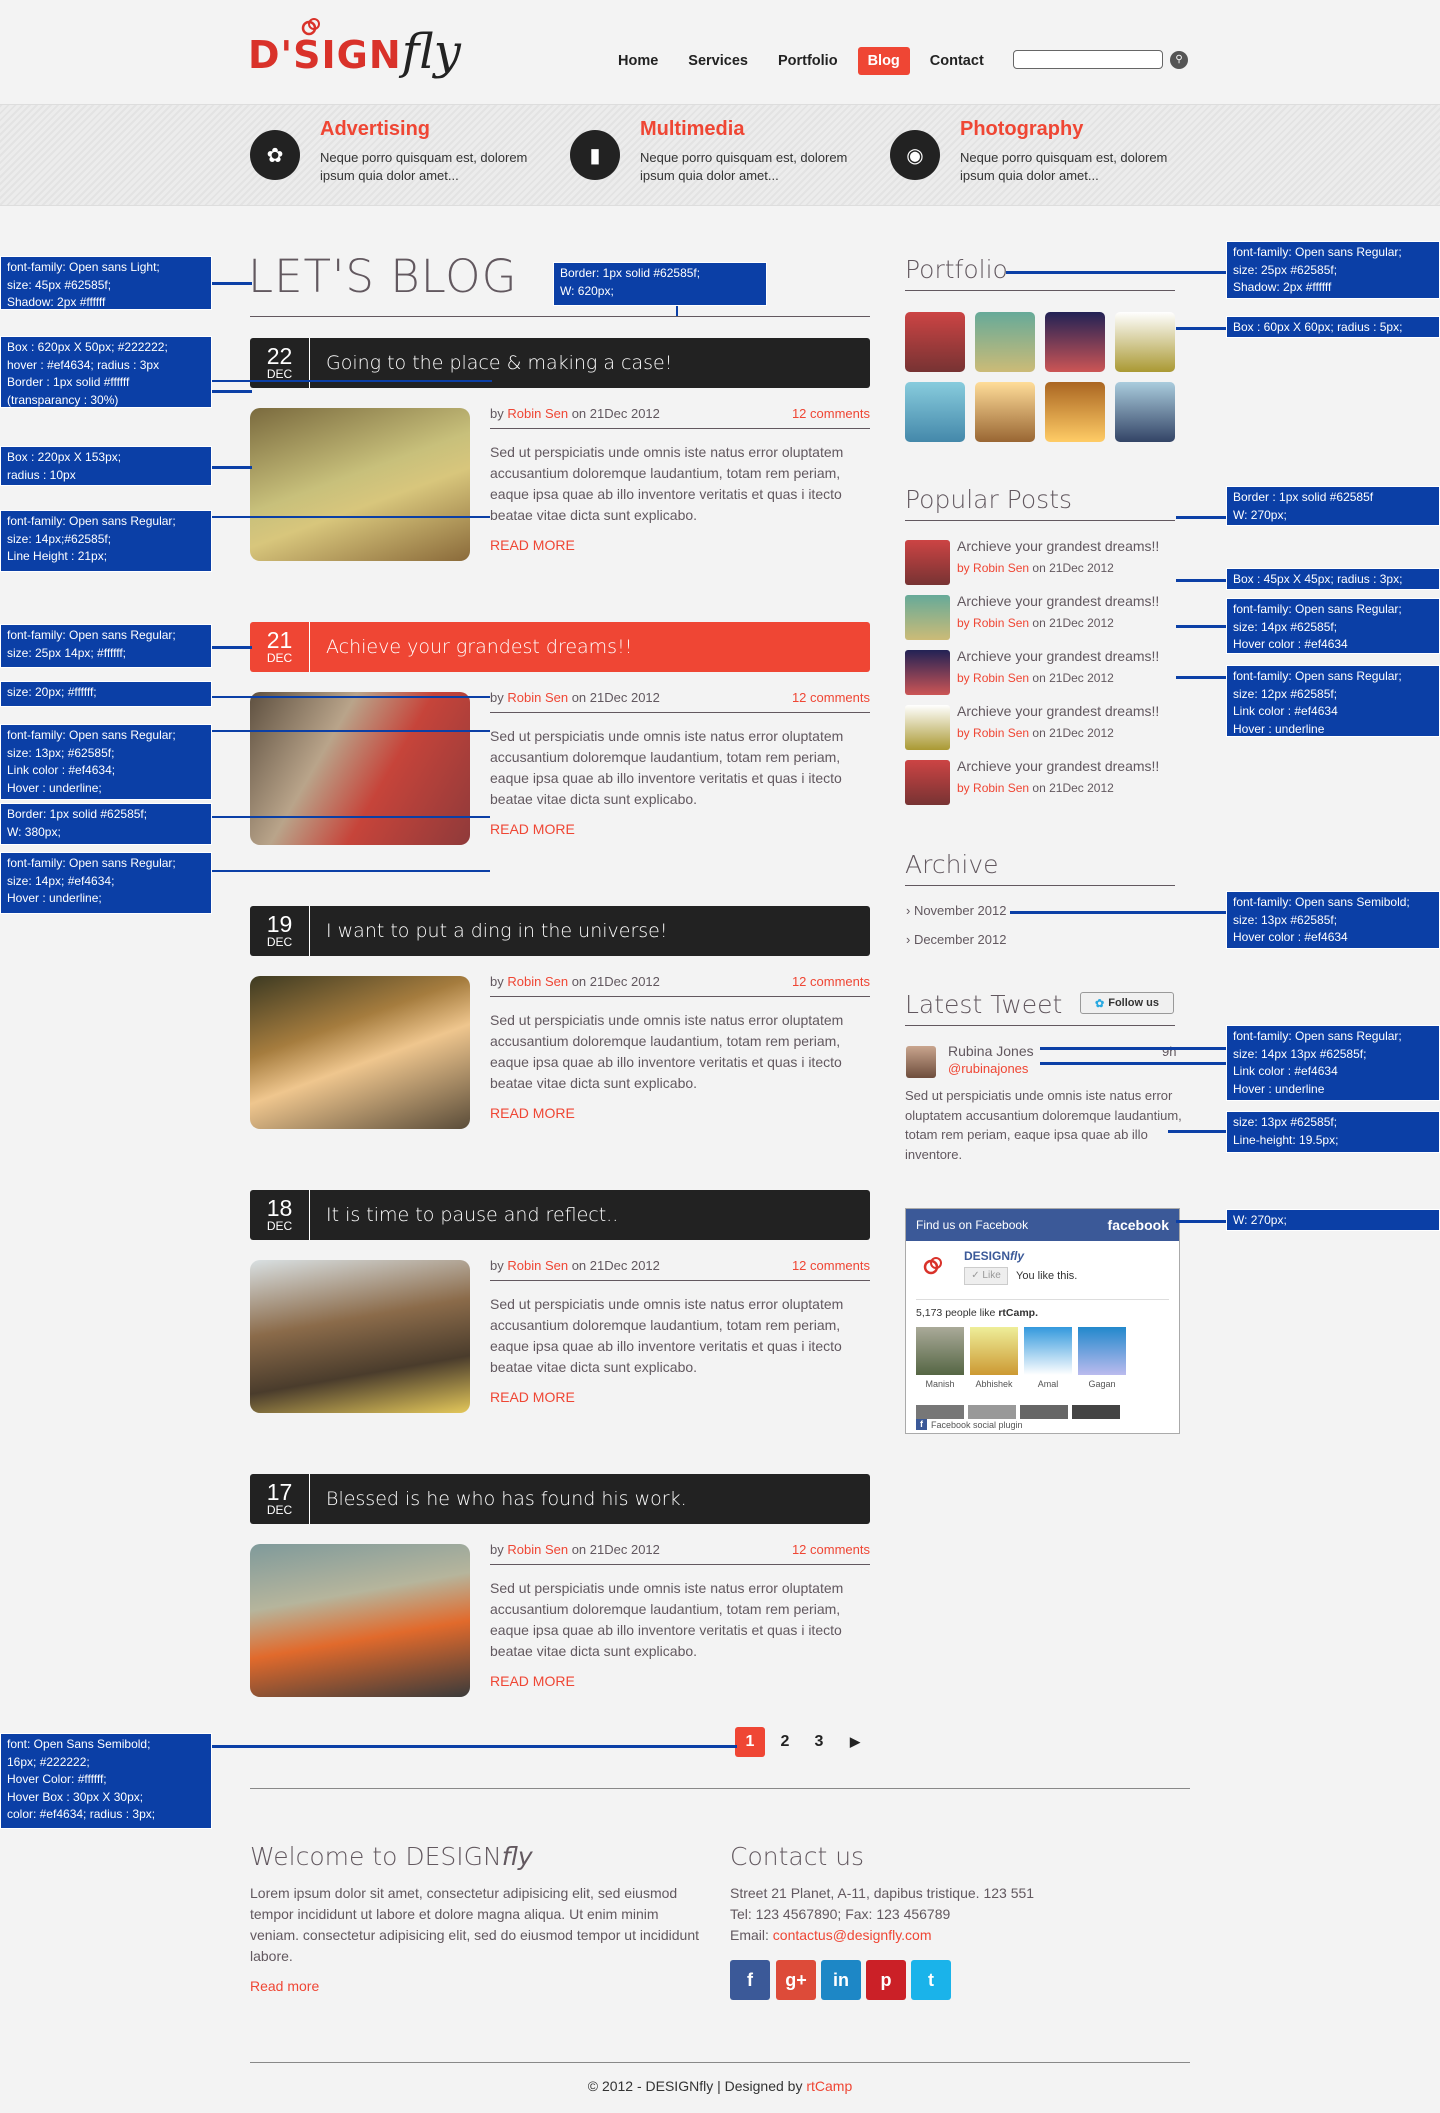 This screenshot has height=2113, width=1440. What do you see at coordinates (638, 61) in the screenshot?
I see `nav-home: Home` at bounding box center [638, 61].